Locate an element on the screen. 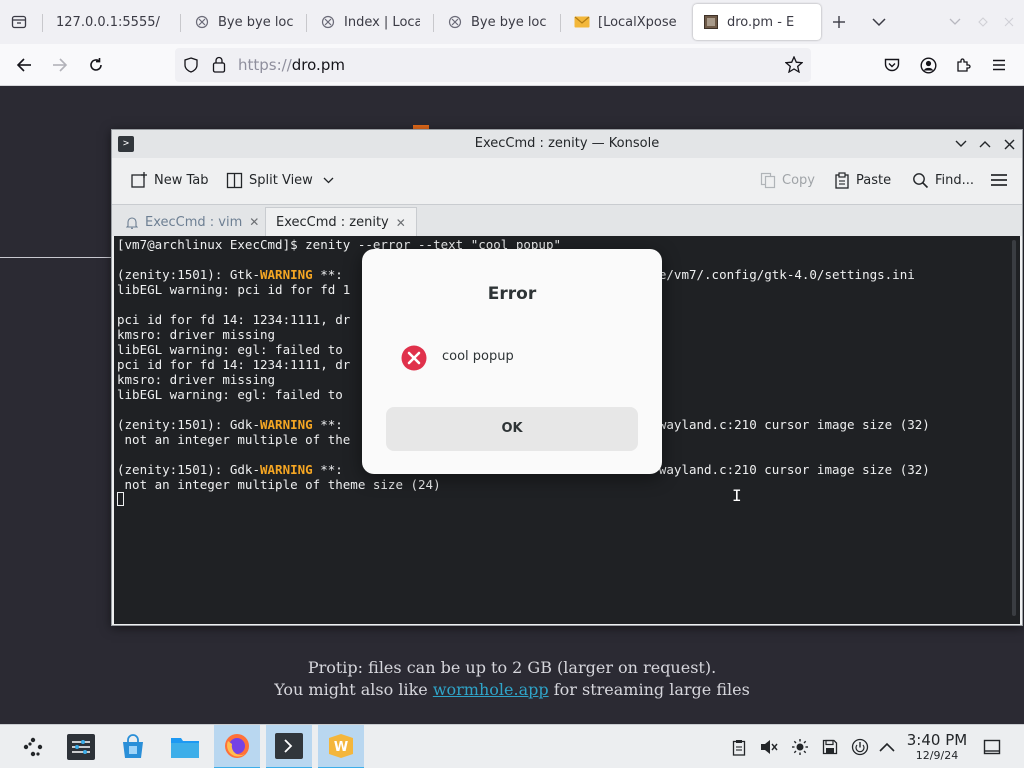 The image size is (1024, 768). chevron-up-icon is located at coordinates (985, 144).